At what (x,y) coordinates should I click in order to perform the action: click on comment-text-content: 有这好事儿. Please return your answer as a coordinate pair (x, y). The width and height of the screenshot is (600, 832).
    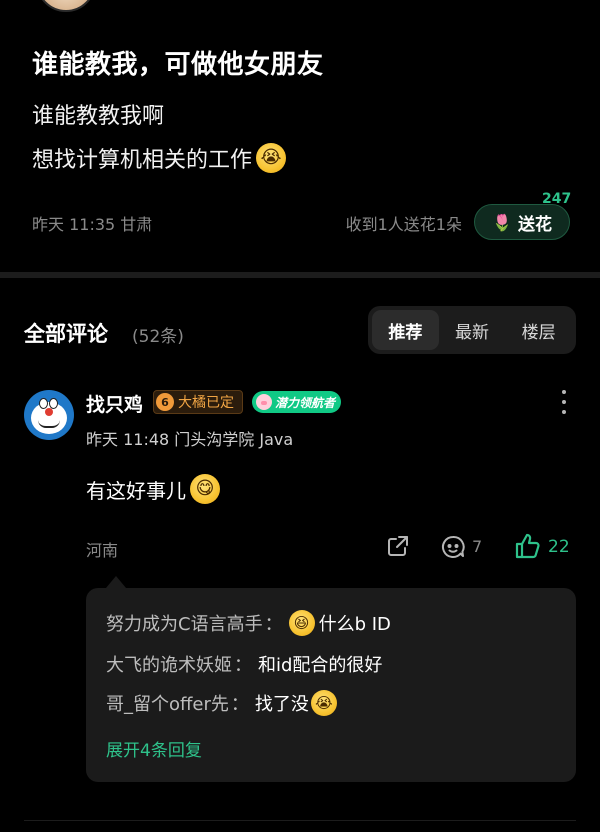
    Looking at the image, I should click on (136, 490).